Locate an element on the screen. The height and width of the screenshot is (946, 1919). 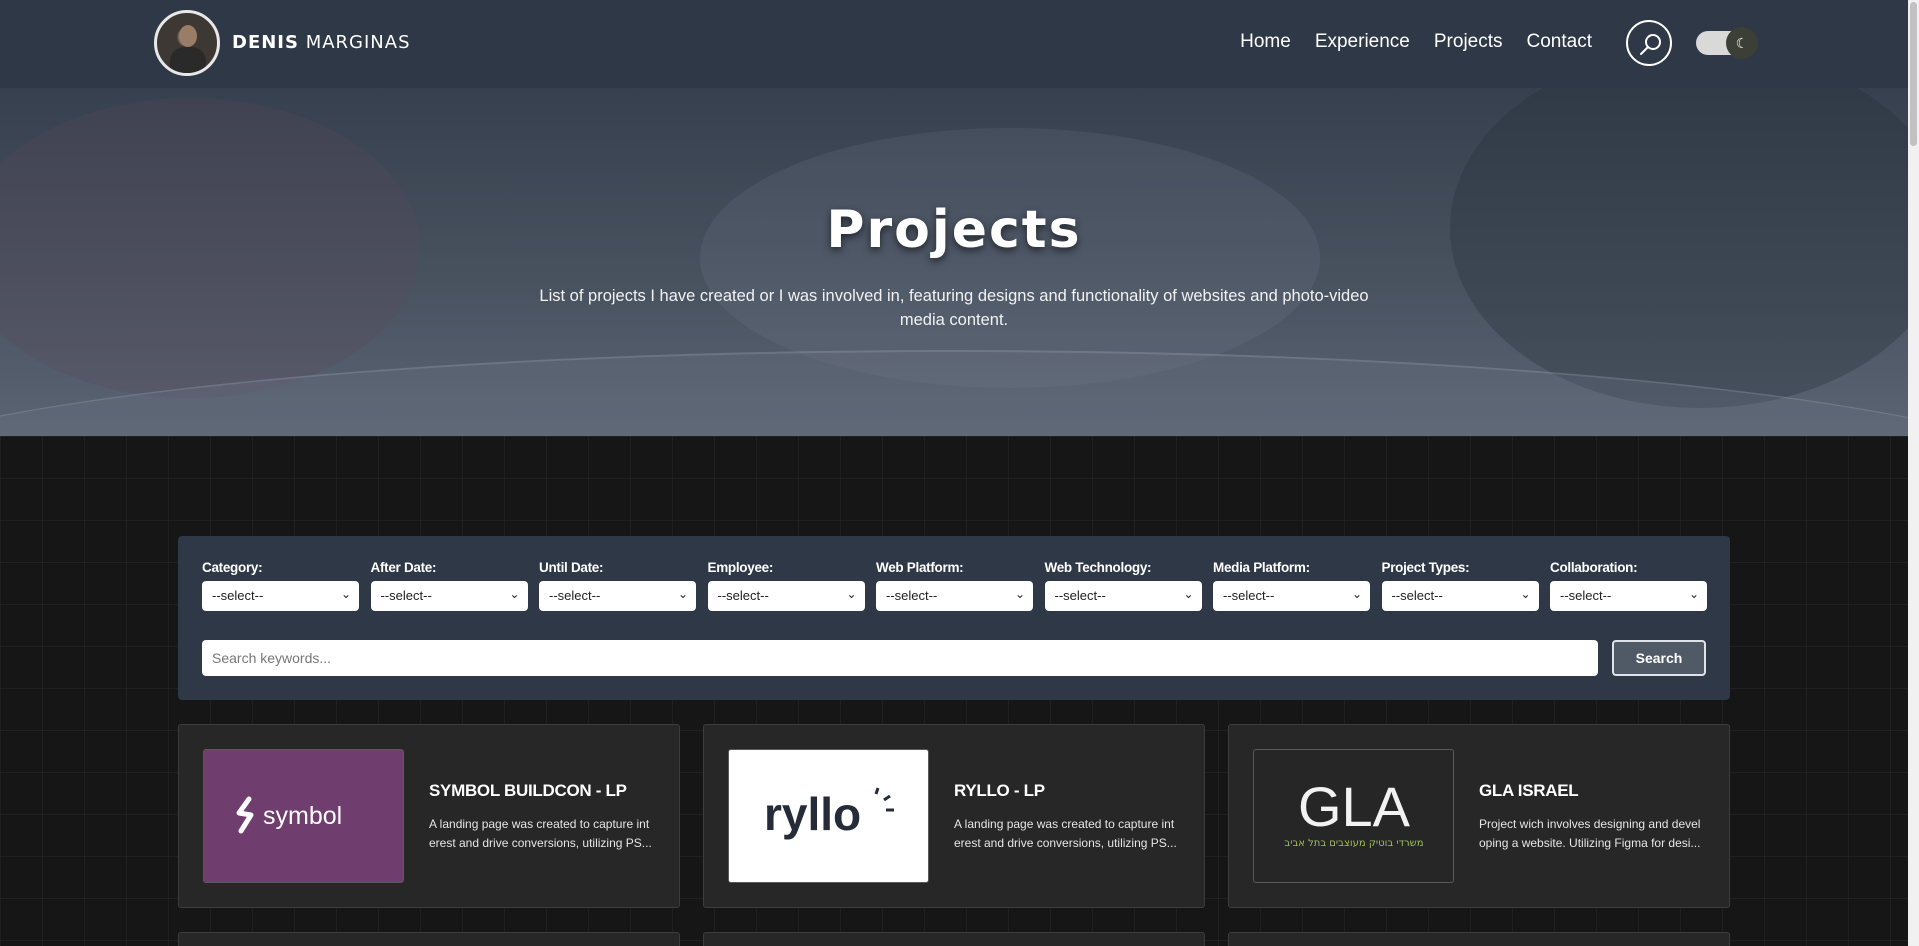
employee-select: --select-- ⌄ is located at coordinates (786, 596).